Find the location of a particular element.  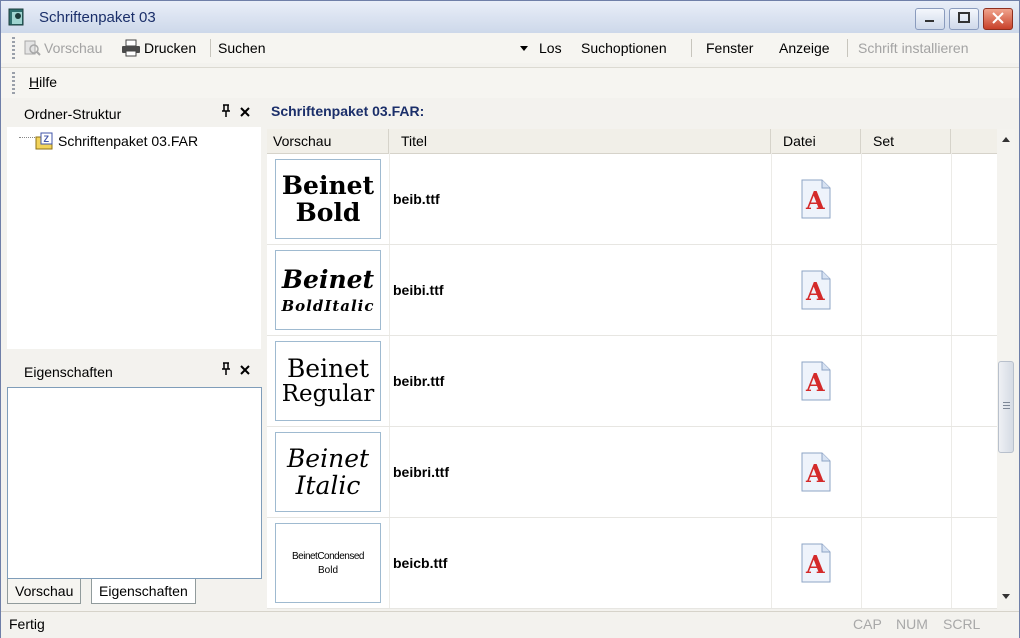

anzeige-label: Anzeige is located at coordinates (804, 48).